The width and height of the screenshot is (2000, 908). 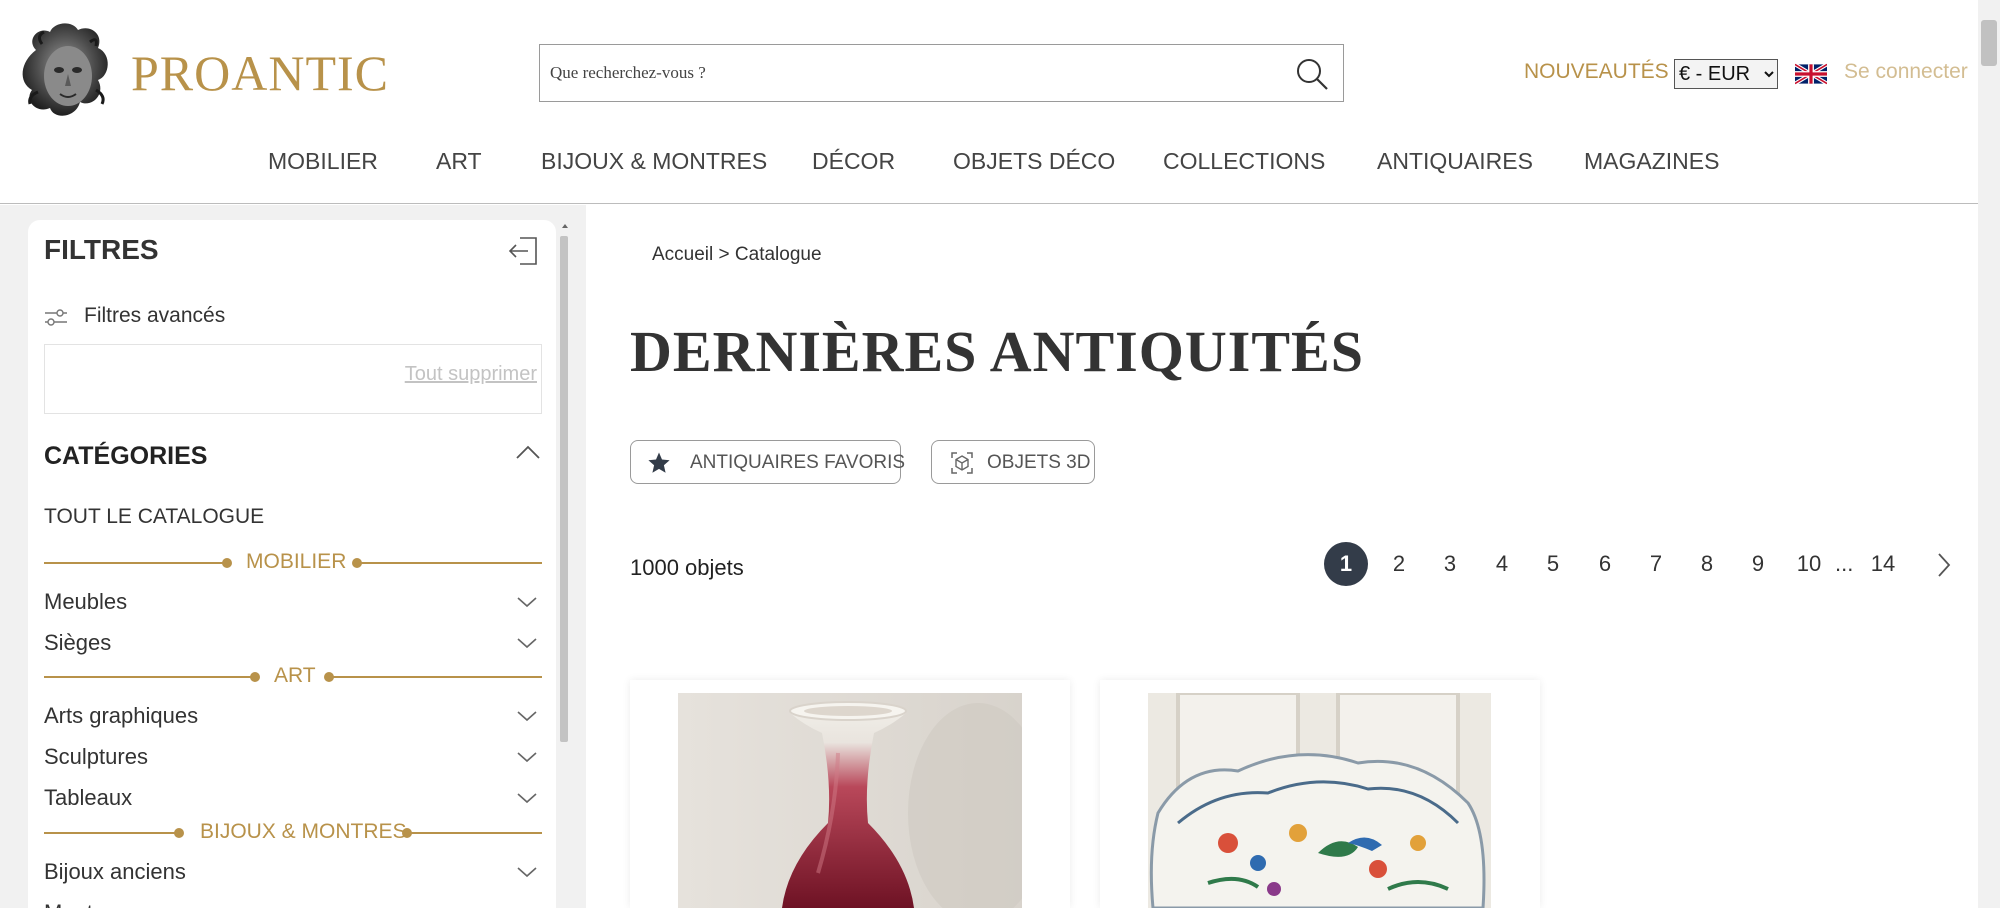 I want to click on page-scrollbar, so click(x=1989, y=454).